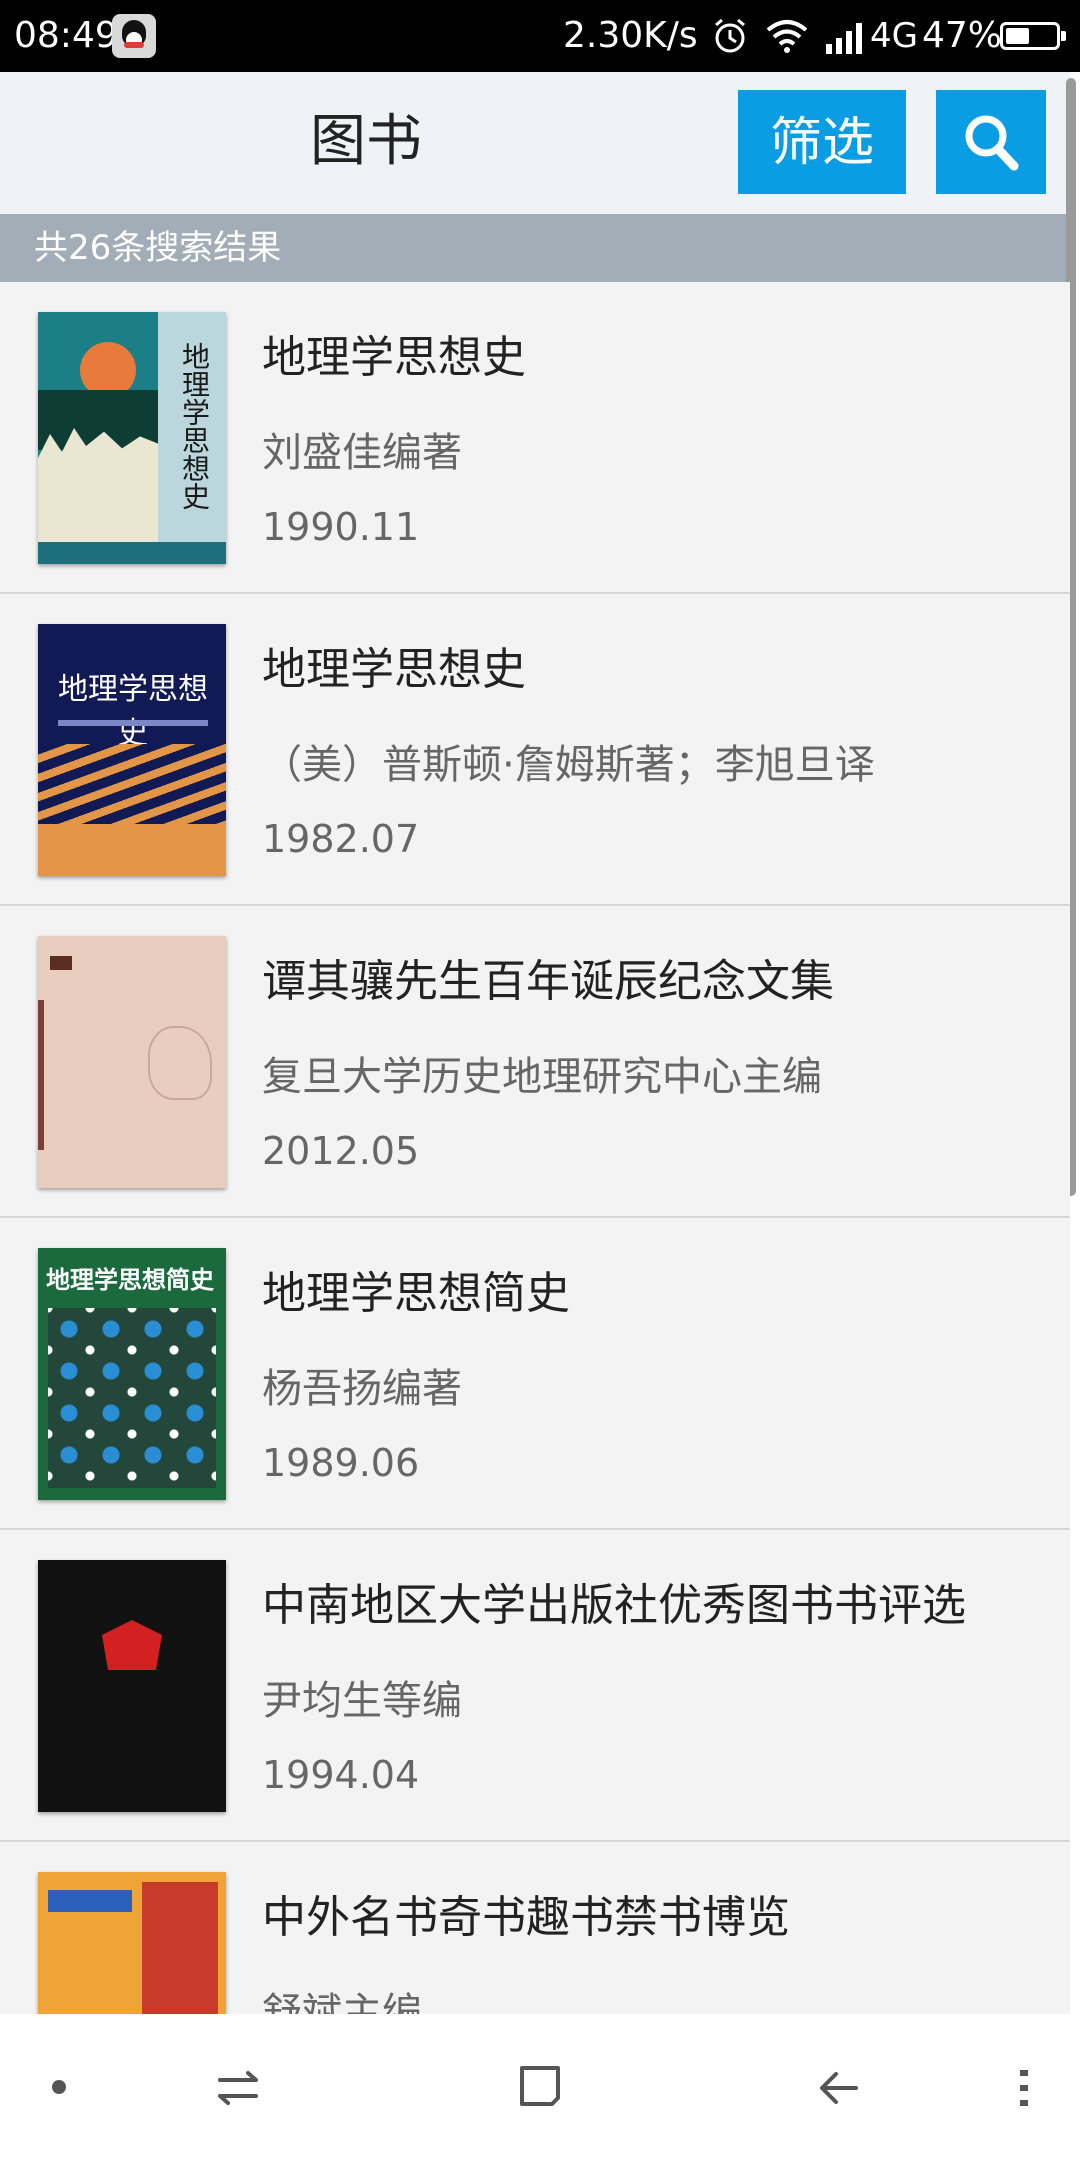 The height and width of the screenshot is (2160, 1080). Describe the element at coordinates (341, 1151) in the screenshot. I see `book-date: 2012.05` at that location.